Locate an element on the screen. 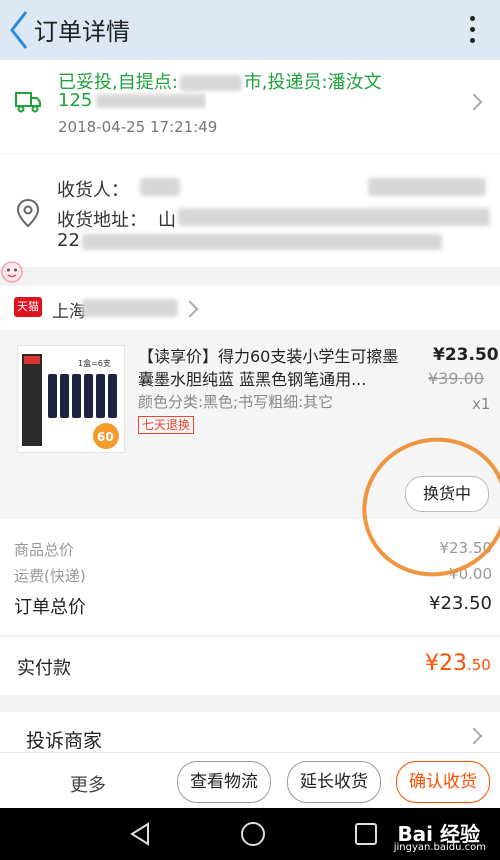  shop-name: 上海 is located at coordinates (69, 312).